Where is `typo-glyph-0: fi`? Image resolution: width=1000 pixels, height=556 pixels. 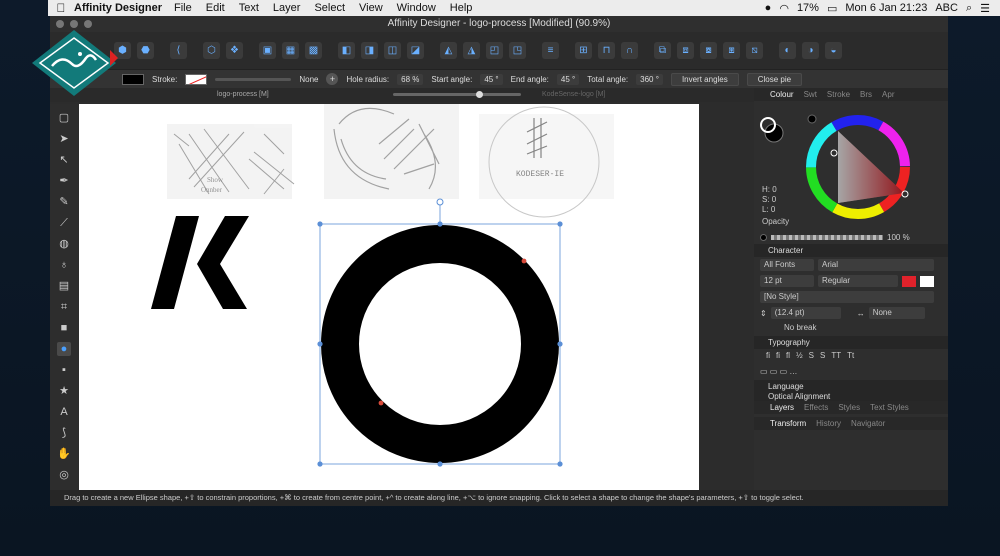
typo-glyph-0: fi is located at coordinates (768, 355).